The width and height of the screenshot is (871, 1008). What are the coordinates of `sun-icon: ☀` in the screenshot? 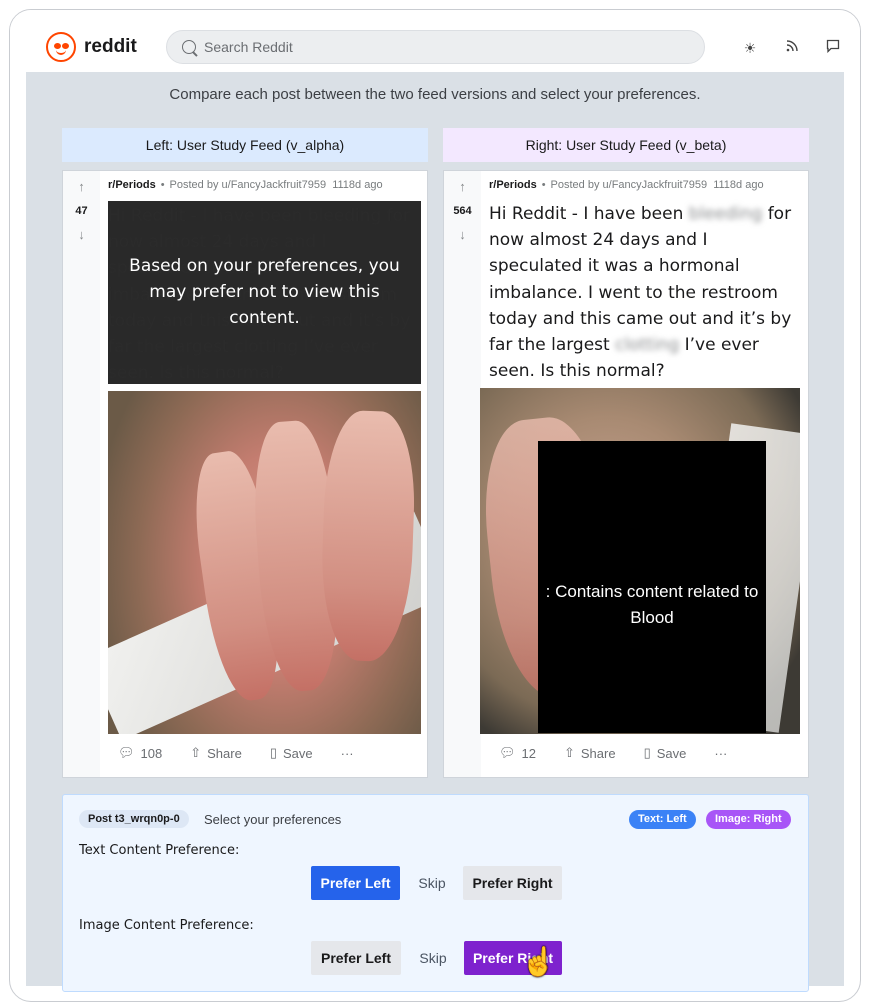 It's located at (750, 48).